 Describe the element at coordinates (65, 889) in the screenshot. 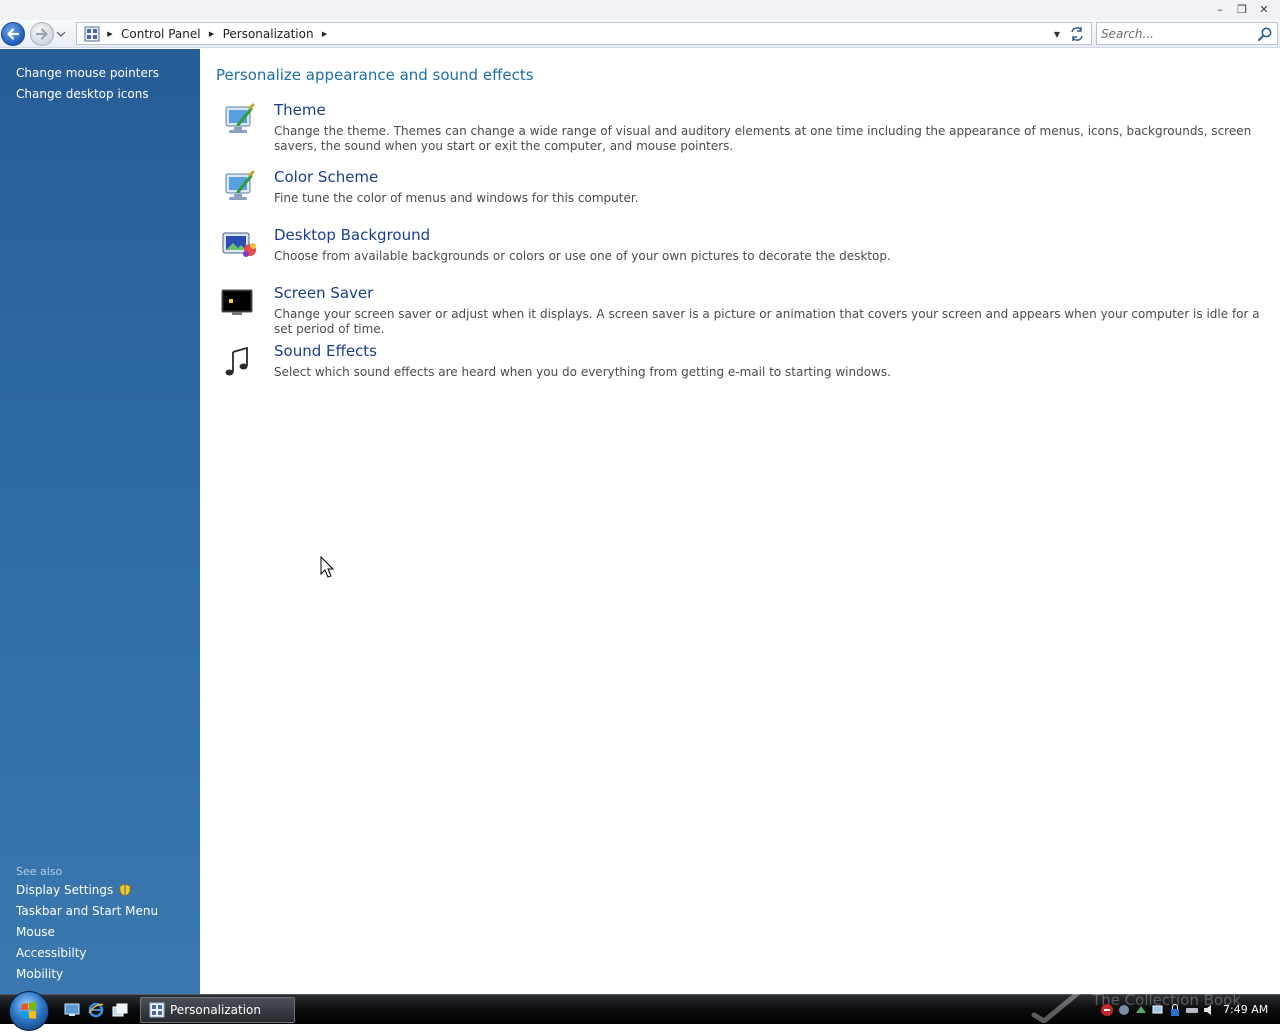

I see `display-settings-label: Display Settings` at that location.